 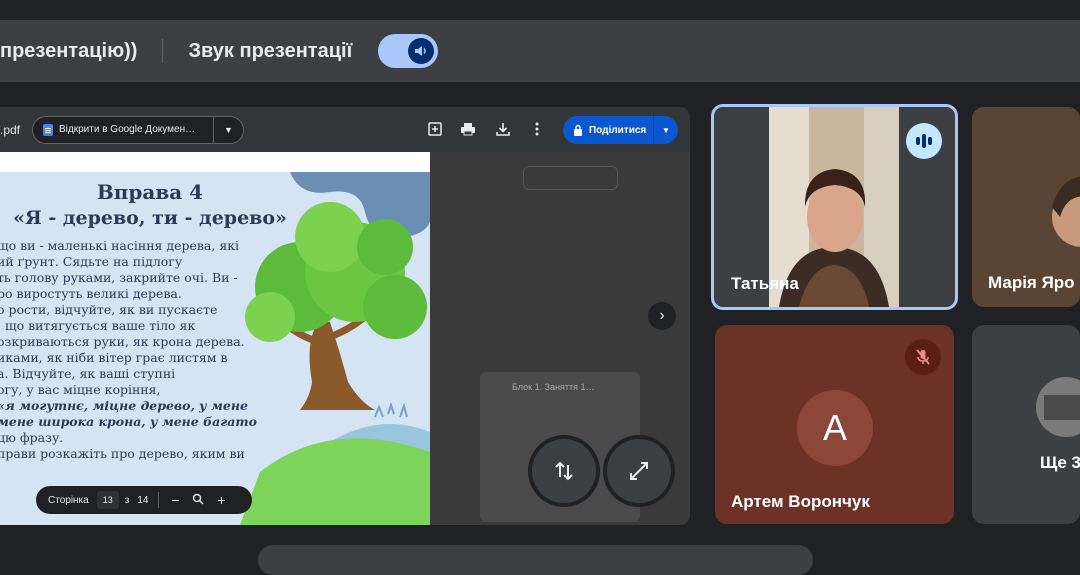 What do you see at coordinates (150, 218) in the screenshot?
I see `slide-subtitle: «Я - дерево, ти - дерево»` at bounding box center [150, 218].